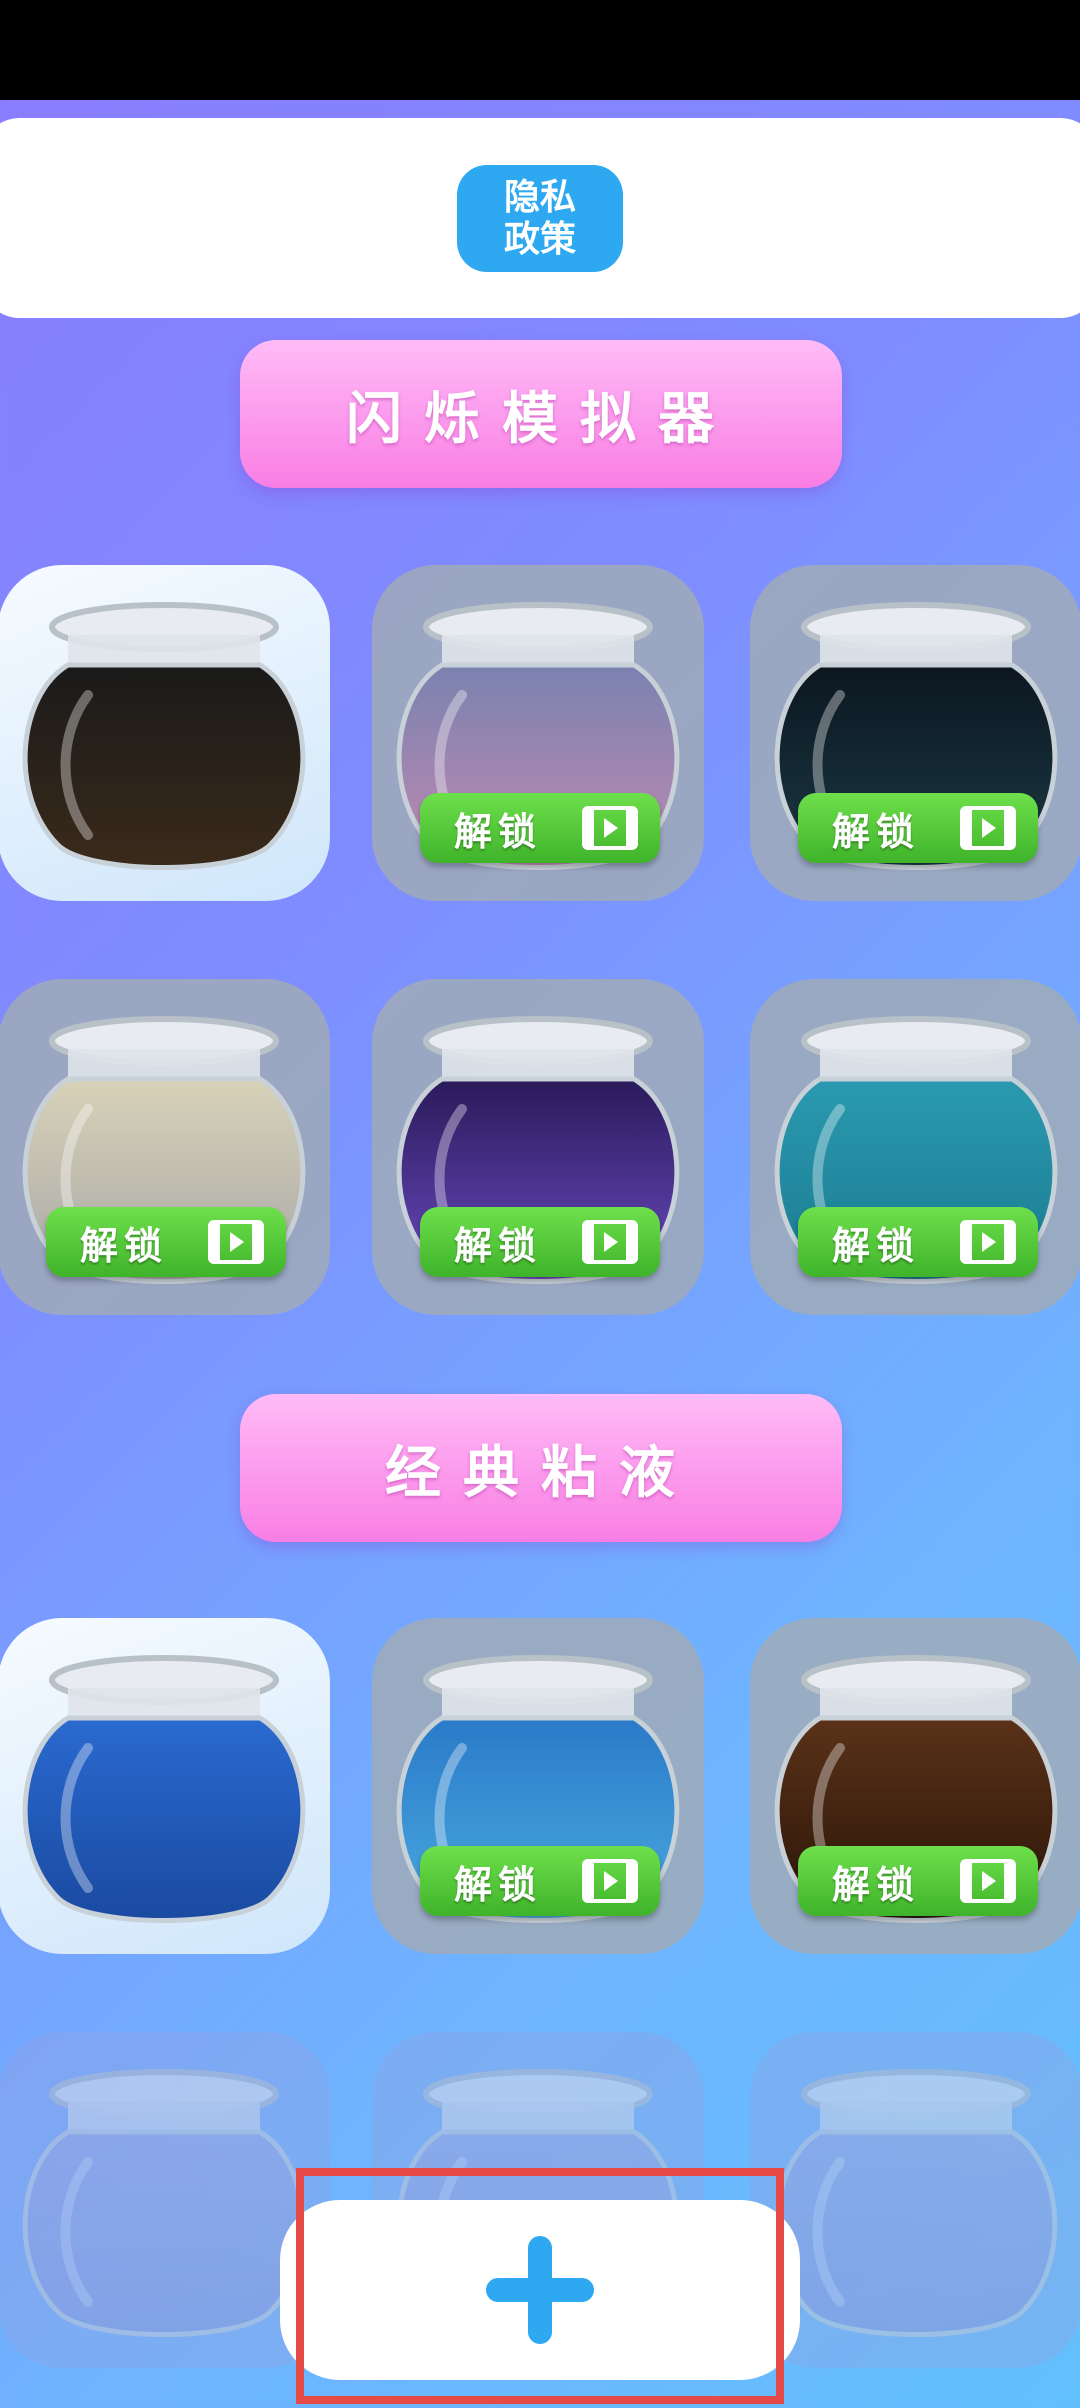 This screenshot has width=1080, height=2408. Describe the element at coordinates (538, 1786) in the screenshot. I see `jar-tile-ocean-slime-jar: 解锁` at that location.